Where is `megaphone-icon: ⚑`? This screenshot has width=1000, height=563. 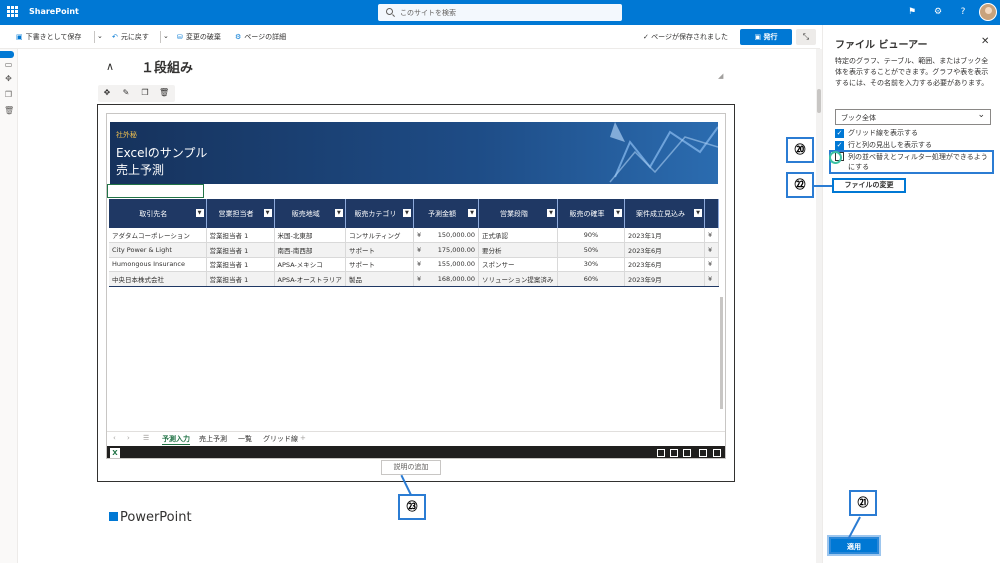
megaphone-icon: ⚑ is located at coordinates (912, 12).